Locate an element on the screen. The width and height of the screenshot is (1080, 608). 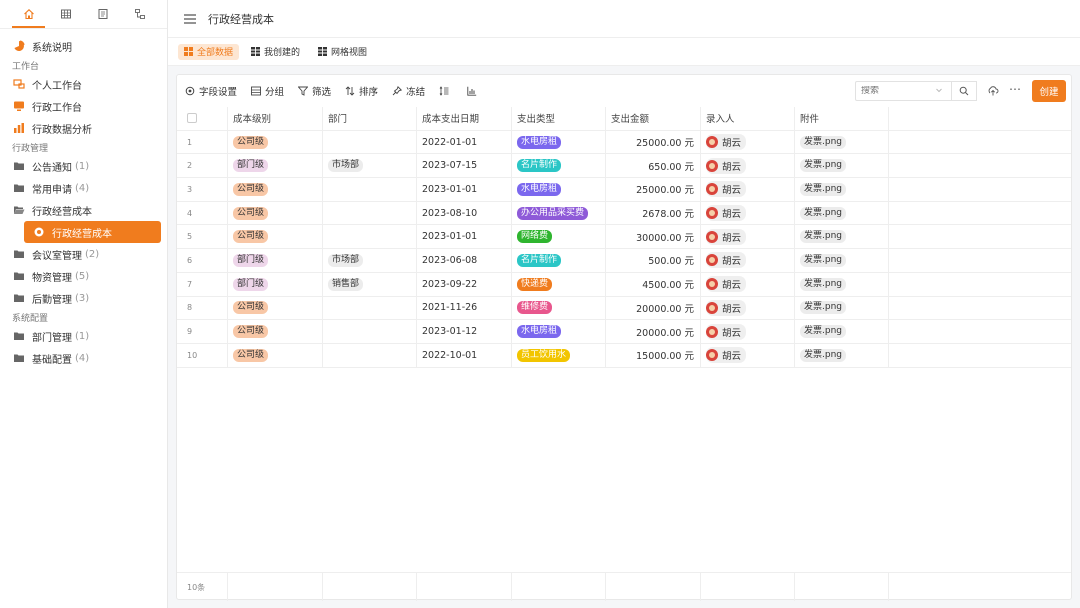
sidebar-item: 后勤管理 (3) is located at coordinates (83, 298).